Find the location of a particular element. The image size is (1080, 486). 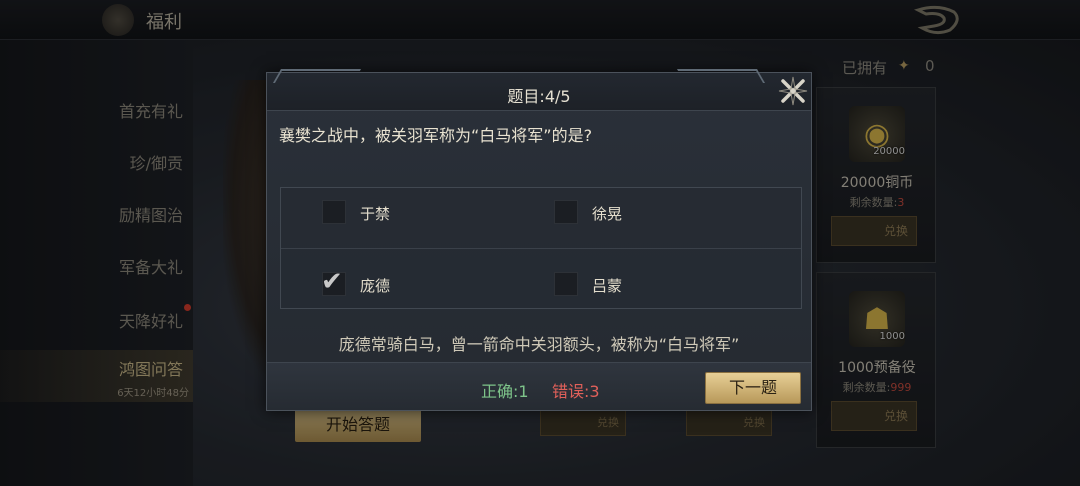

answer-options: 于禁 徐晃 ✔ 庞德 吕蒙 is located at coordinates (541, 248).